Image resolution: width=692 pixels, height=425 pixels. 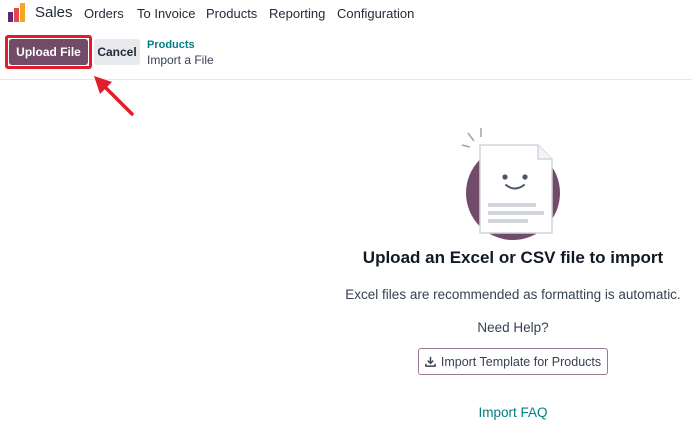 I want to click on app-name: Sales, so click(x=54, y=12).